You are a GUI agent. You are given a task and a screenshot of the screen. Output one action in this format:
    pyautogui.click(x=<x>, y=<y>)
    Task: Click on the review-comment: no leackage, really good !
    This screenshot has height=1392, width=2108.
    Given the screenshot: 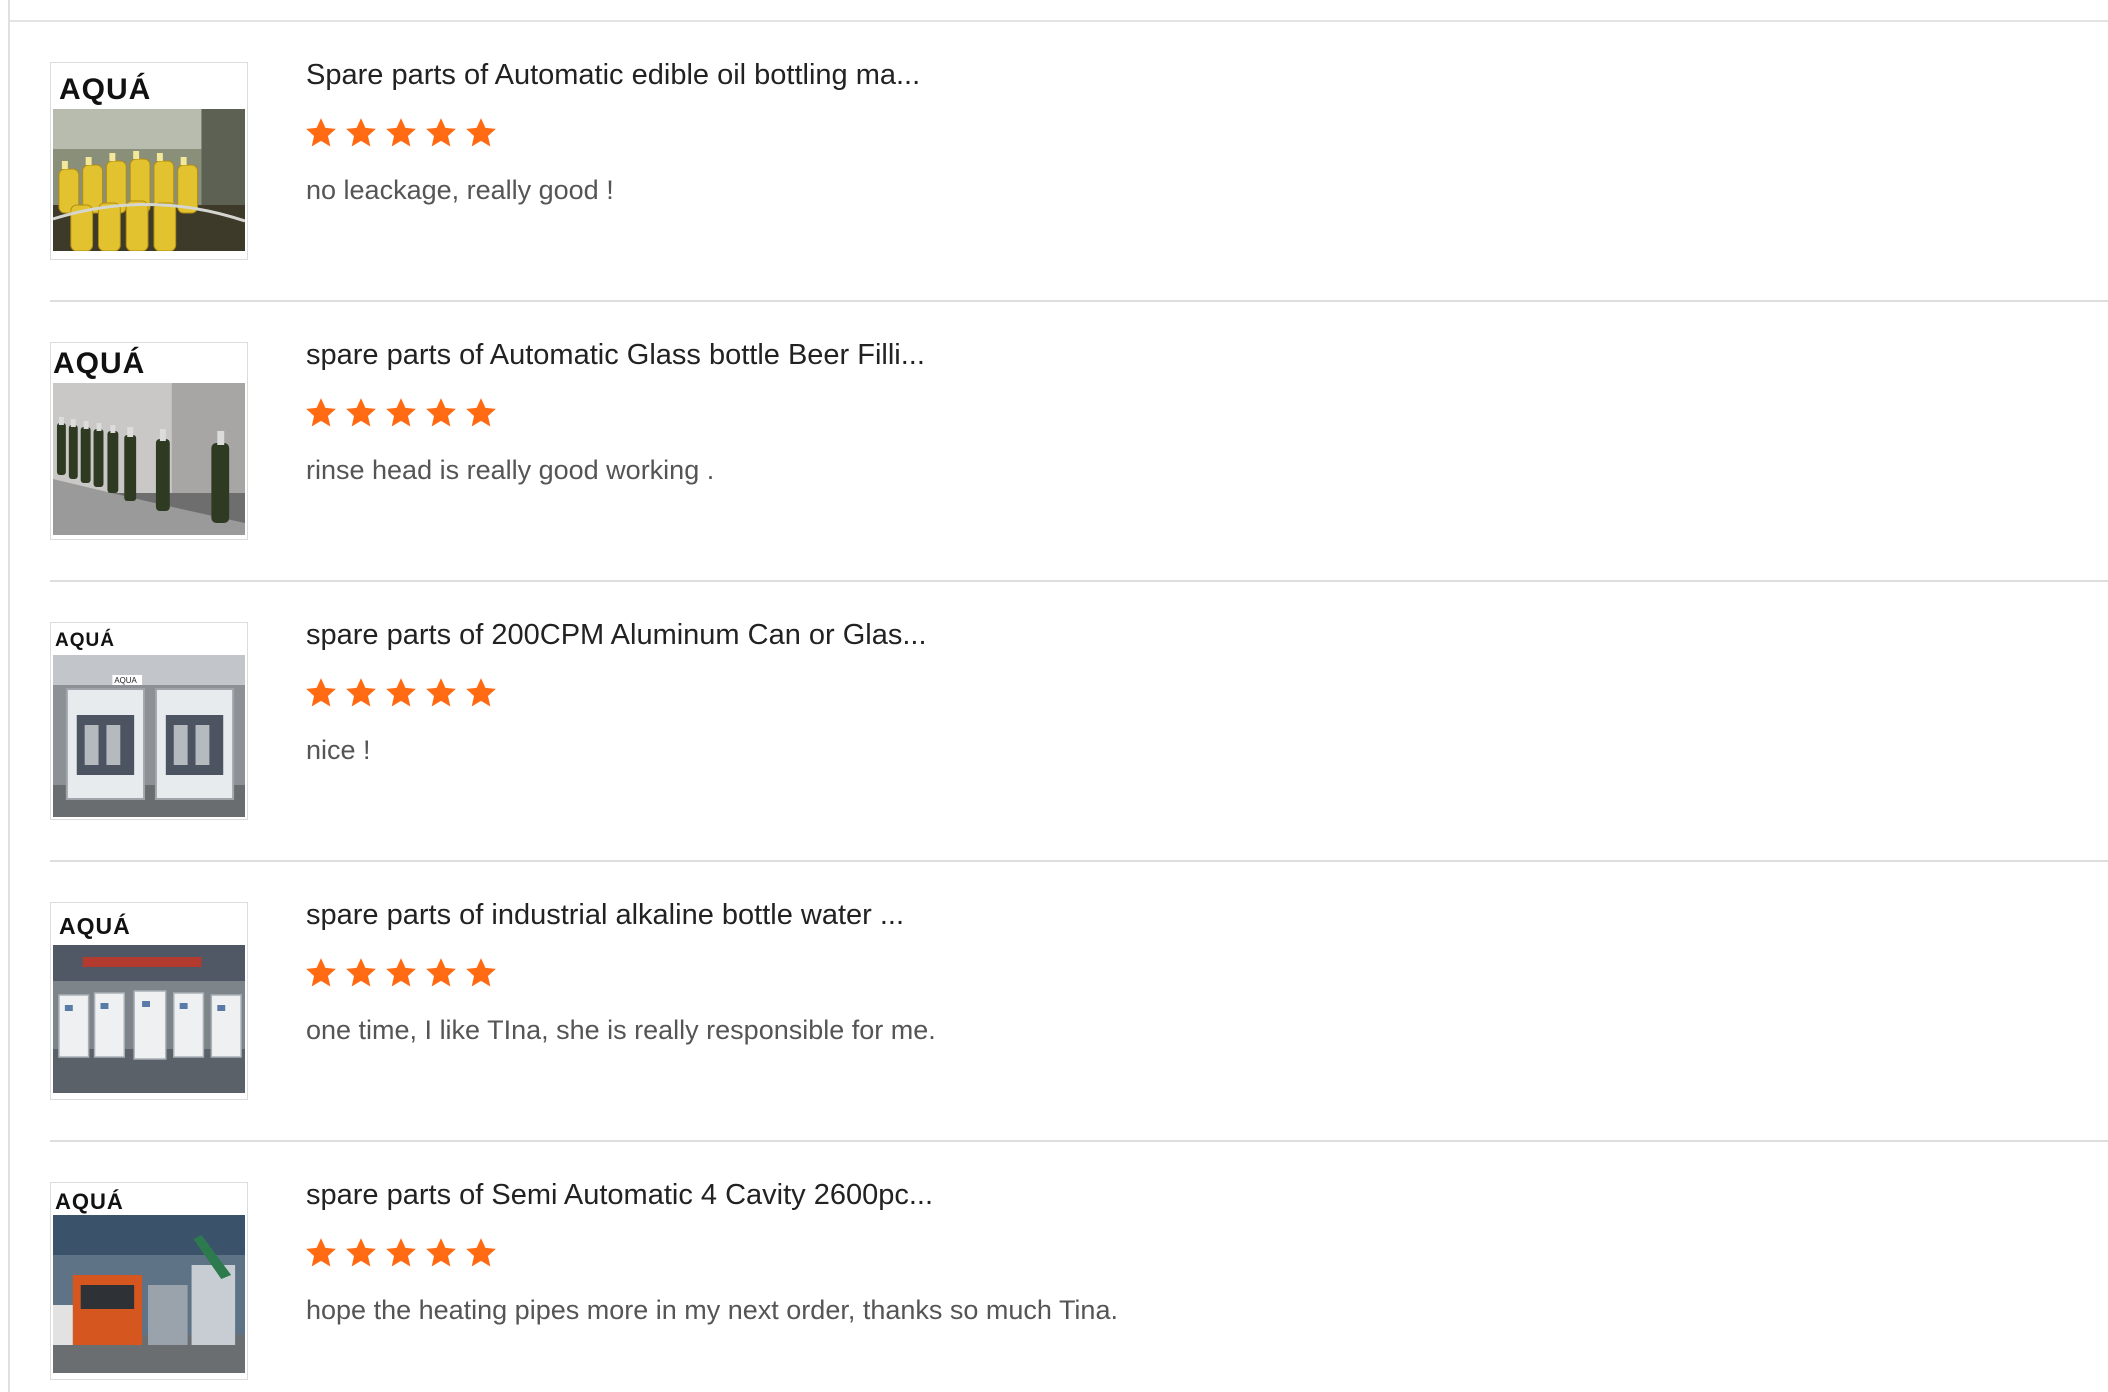 What is the action you would take?
    pyautogui.click(x=460, y=190)
    